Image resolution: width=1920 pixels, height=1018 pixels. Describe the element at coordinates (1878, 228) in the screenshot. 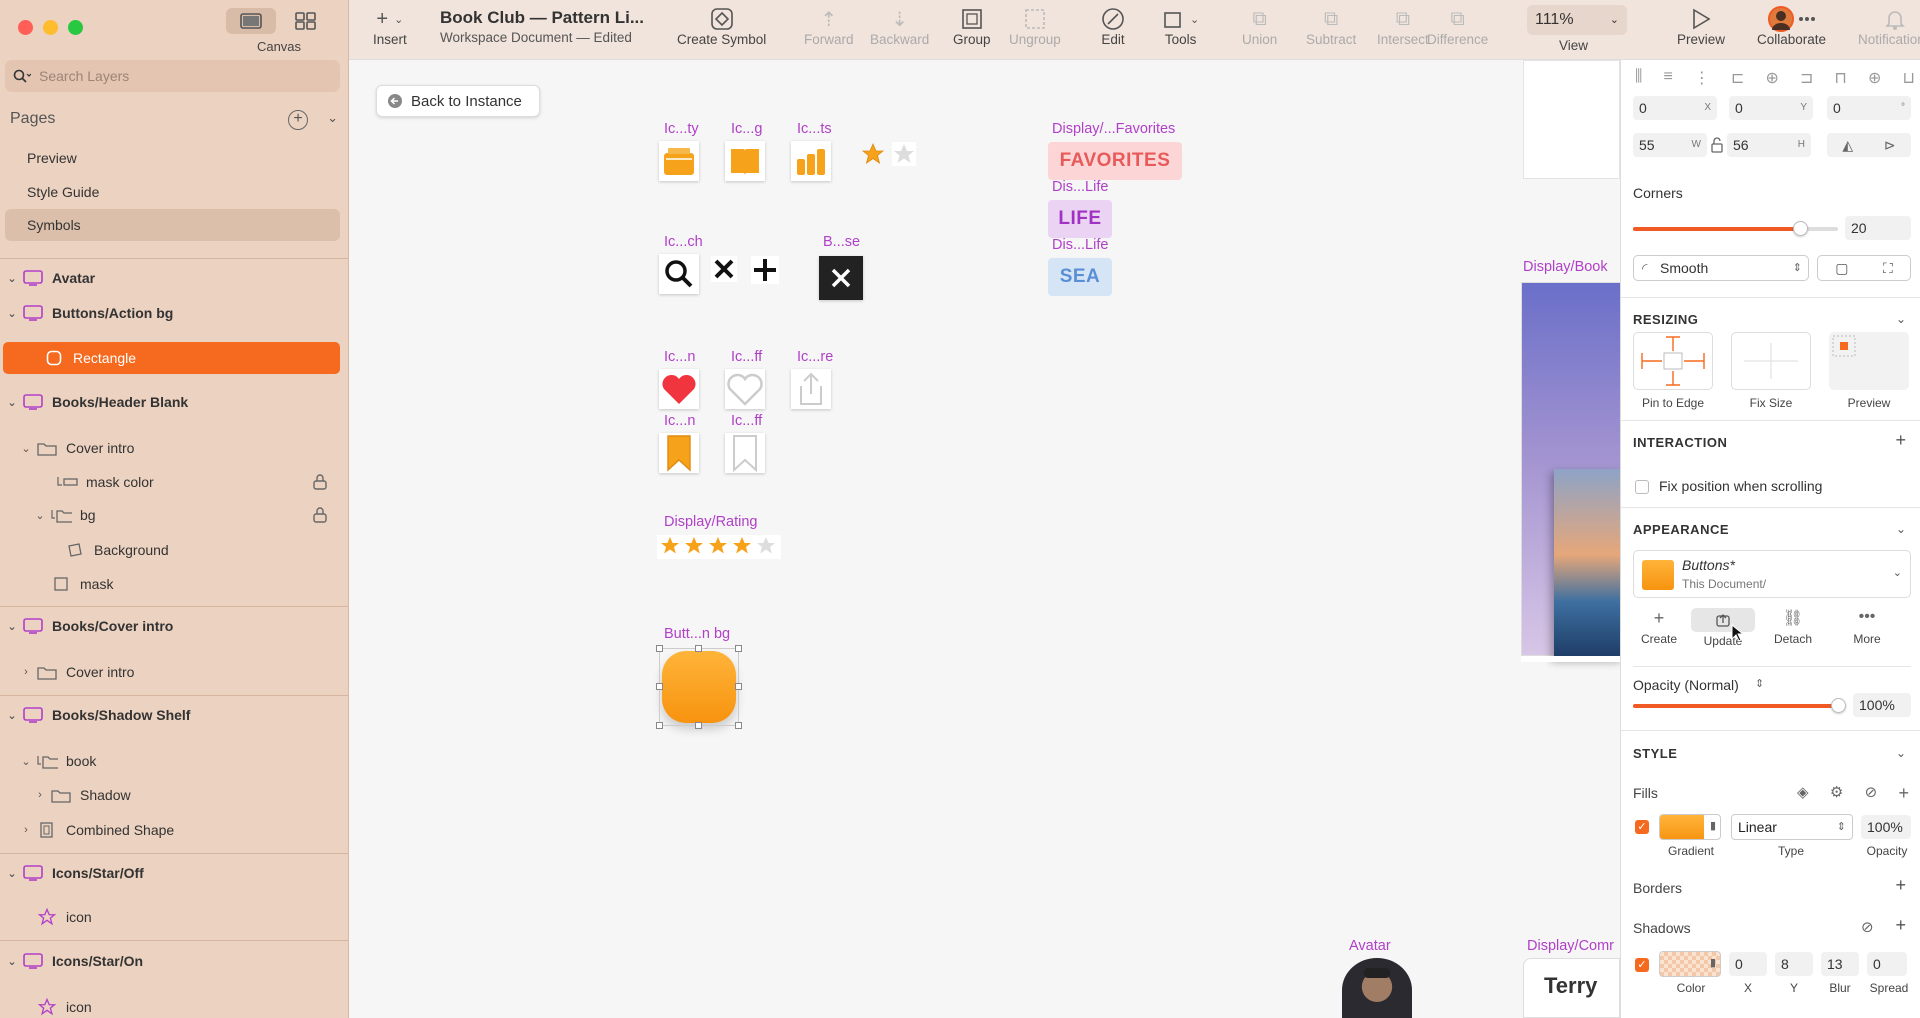

I see `corner-radius-field: 20` at that location.